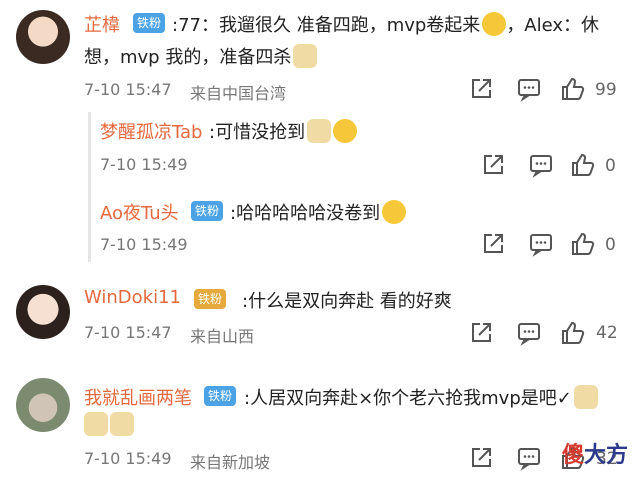 This screenshot has width=640, height=479. What do you see at coordinates (109, 424) in the screenshot?
I see `comment-emoji-line` at bounding box center [109, 424].